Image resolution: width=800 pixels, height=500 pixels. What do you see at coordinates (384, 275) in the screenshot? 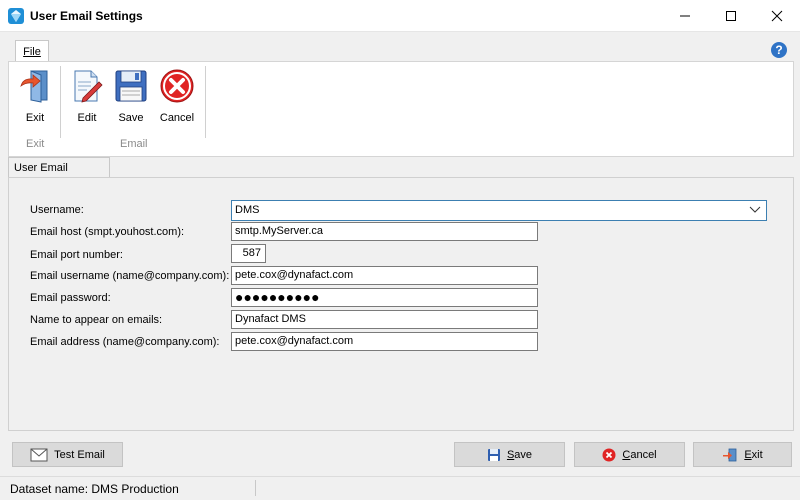
I see `email-username-input: pete.cox@dynafact.com` at bounding box center [384, 275].